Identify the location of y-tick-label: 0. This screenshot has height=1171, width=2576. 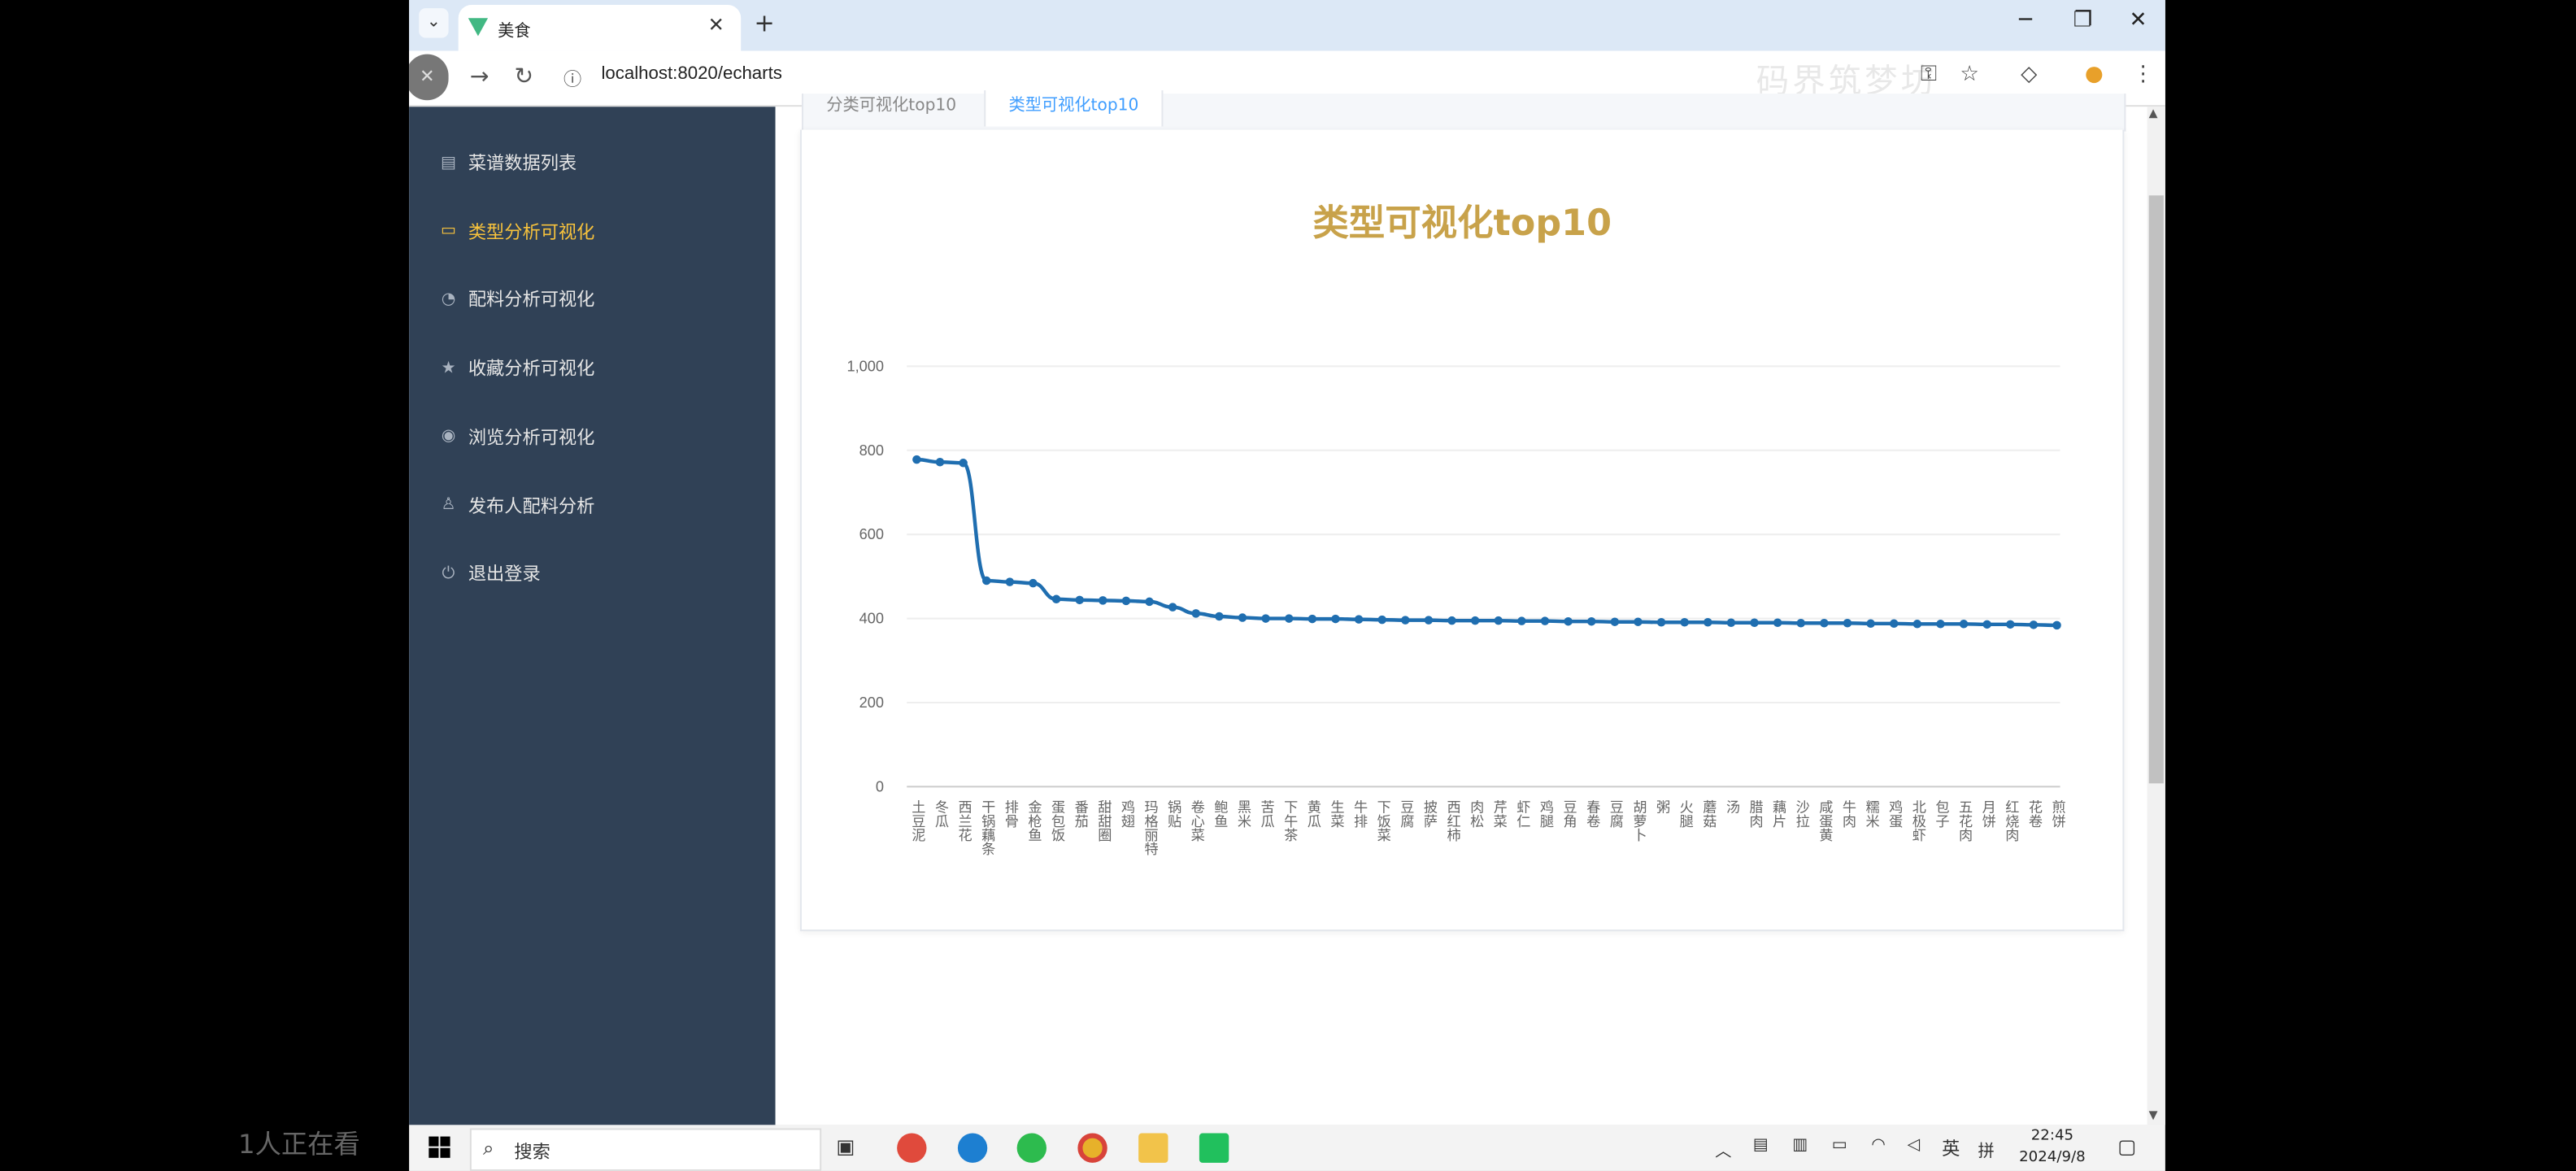
(880, 786).